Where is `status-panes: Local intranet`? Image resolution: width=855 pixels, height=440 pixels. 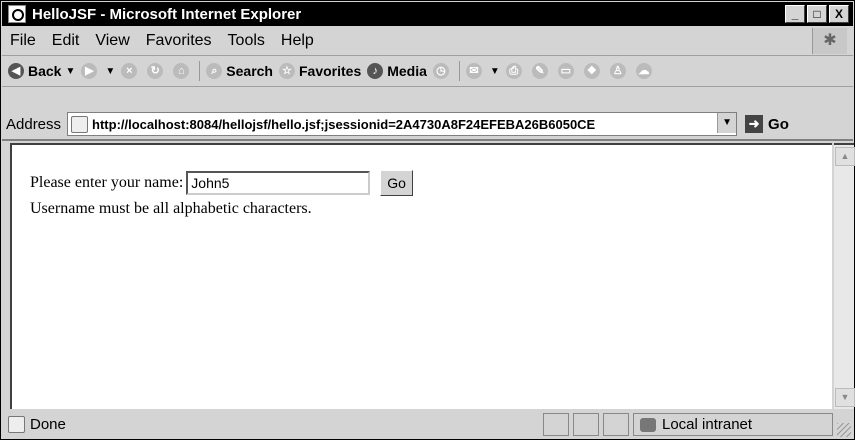 status-panes: Local intranet is located at coordinates (686, 424).